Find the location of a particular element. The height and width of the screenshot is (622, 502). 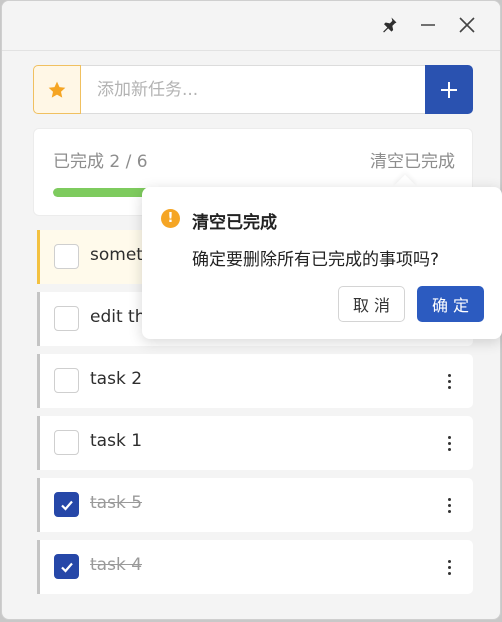

minimize-icon is located at coordinates (428, 25).